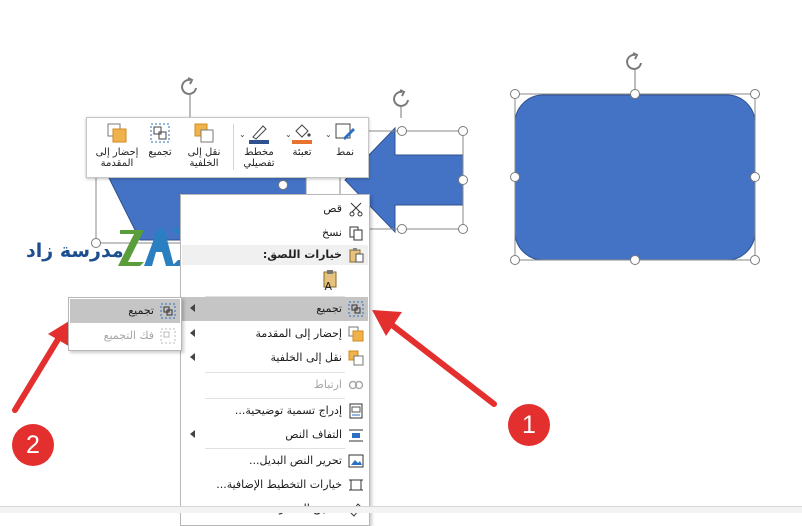  I want to click on menu-item-group: تجميع, so click(275, 309).